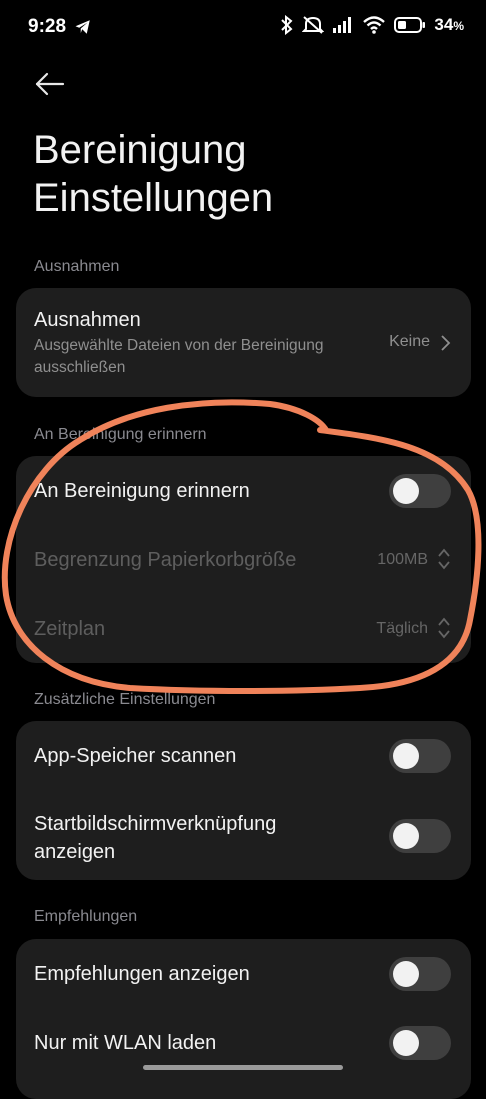 This screenshot has height=1099, width=486. I want to click on home-indicator, so click(243, 1067).